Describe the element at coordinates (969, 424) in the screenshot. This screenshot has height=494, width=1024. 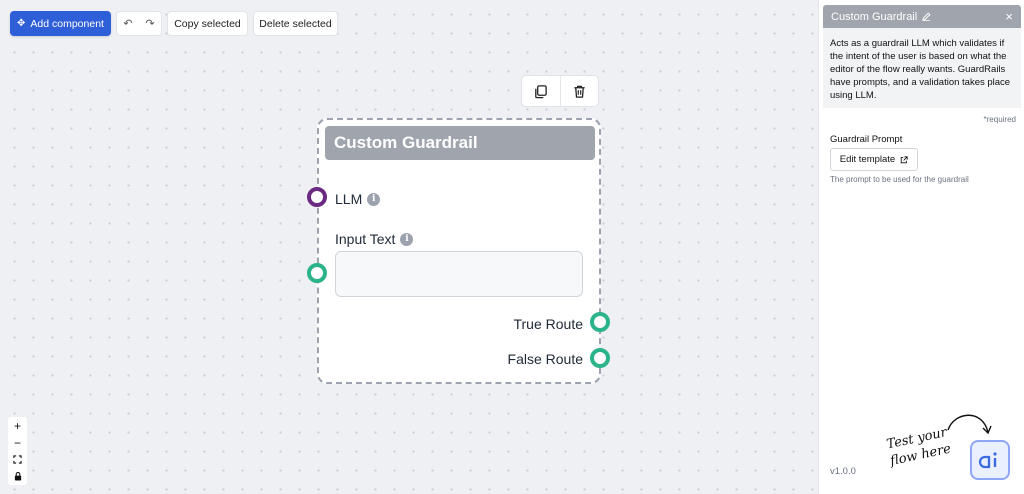
I see `curved-arrow-icon` at that location.